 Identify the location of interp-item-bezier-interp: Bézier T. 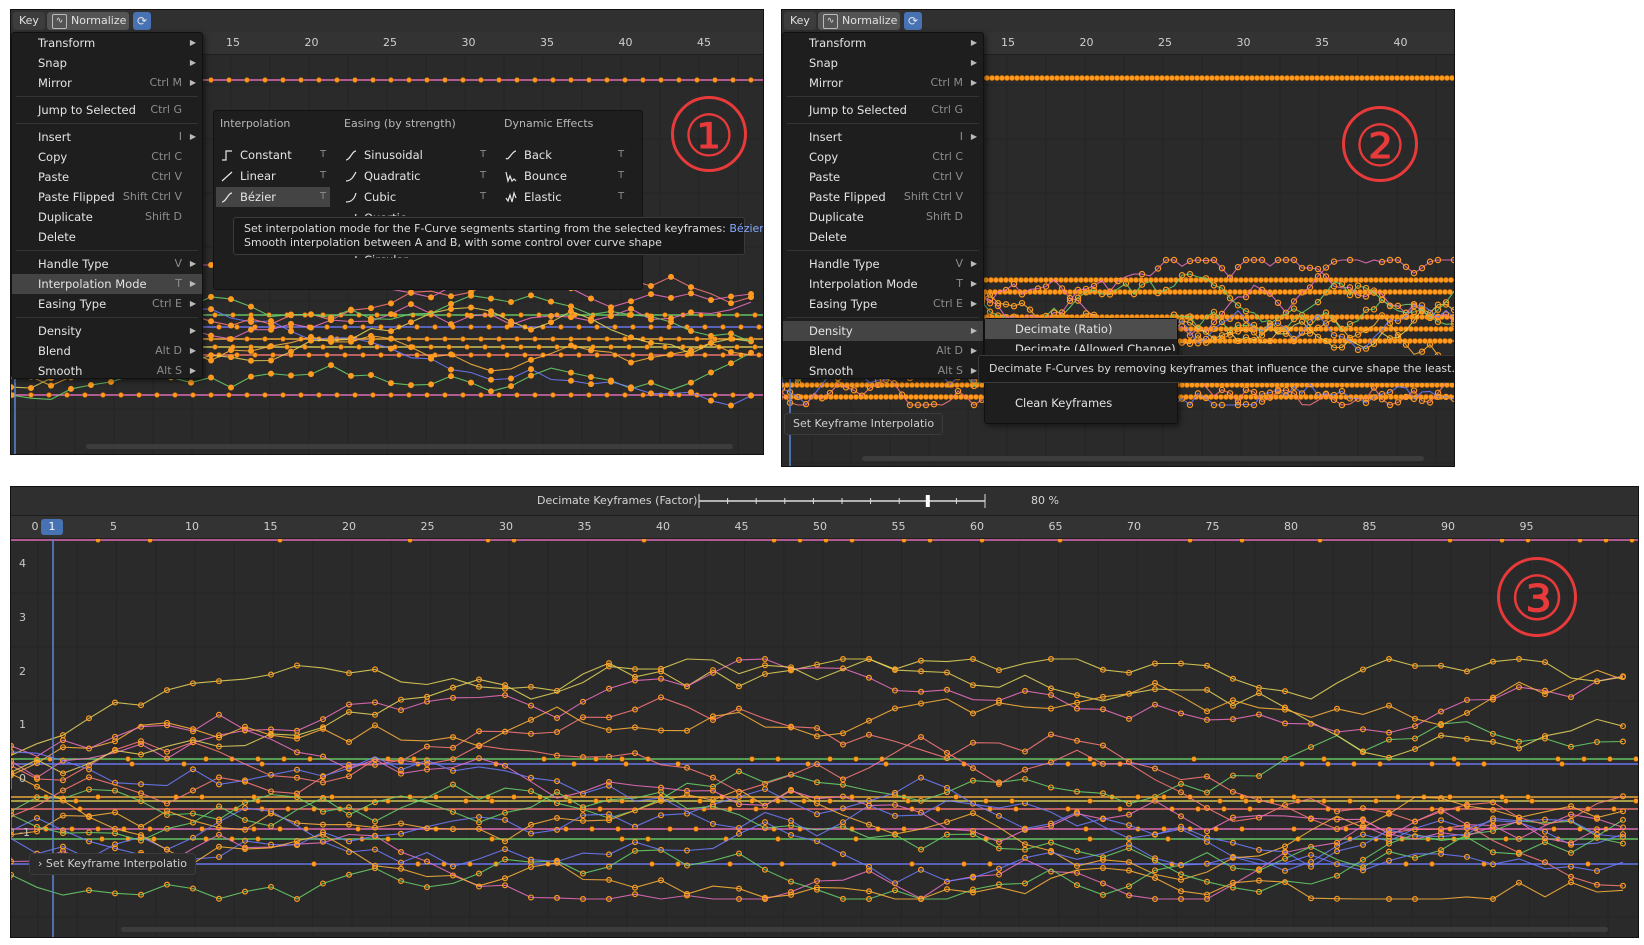
(273, 197).